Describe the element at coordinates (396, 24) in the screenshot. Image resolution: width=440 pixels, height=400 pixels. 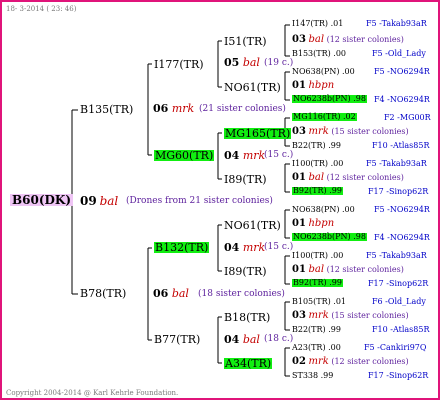
I see `i51-sire-link: F5 -Takab93aR` at that location.